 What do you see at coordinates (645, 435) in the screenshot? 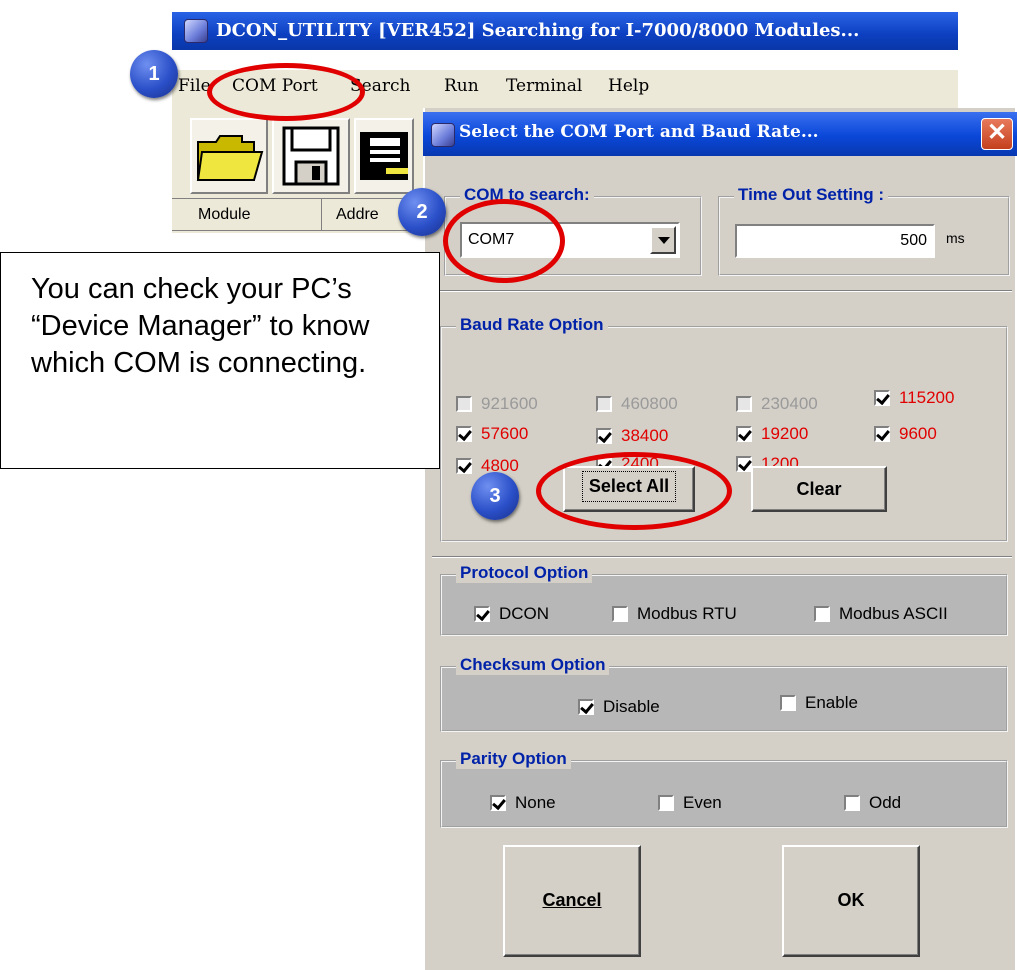
I see `baud-38400-label: 38400` at bounding box center [645, 435].